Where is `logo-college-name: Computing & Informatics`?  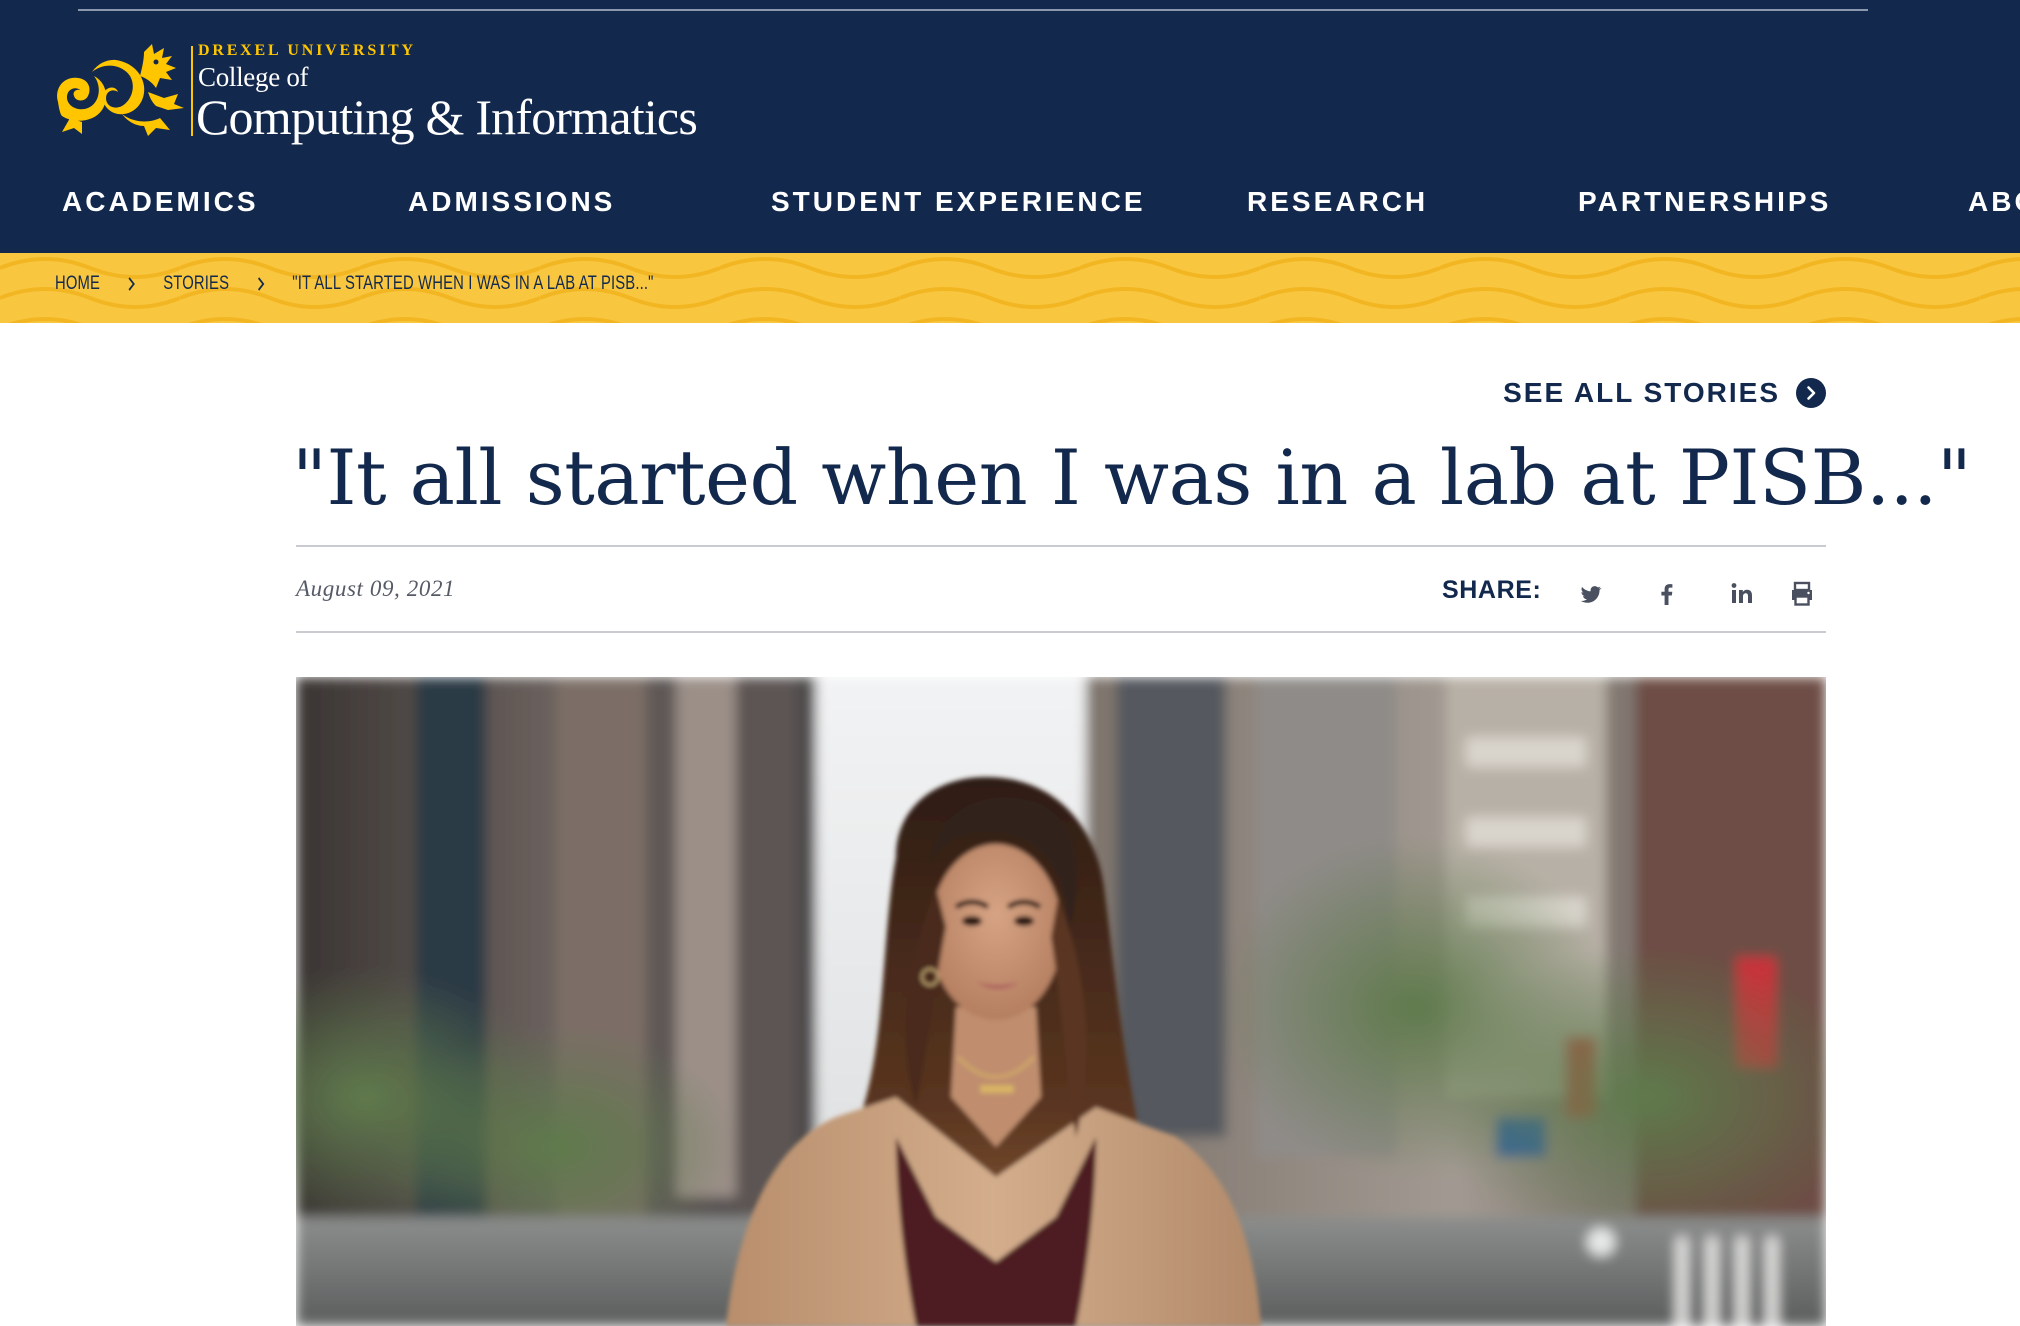
logo-college-name: Computing & Informatics is located at coordinates (447, 117).